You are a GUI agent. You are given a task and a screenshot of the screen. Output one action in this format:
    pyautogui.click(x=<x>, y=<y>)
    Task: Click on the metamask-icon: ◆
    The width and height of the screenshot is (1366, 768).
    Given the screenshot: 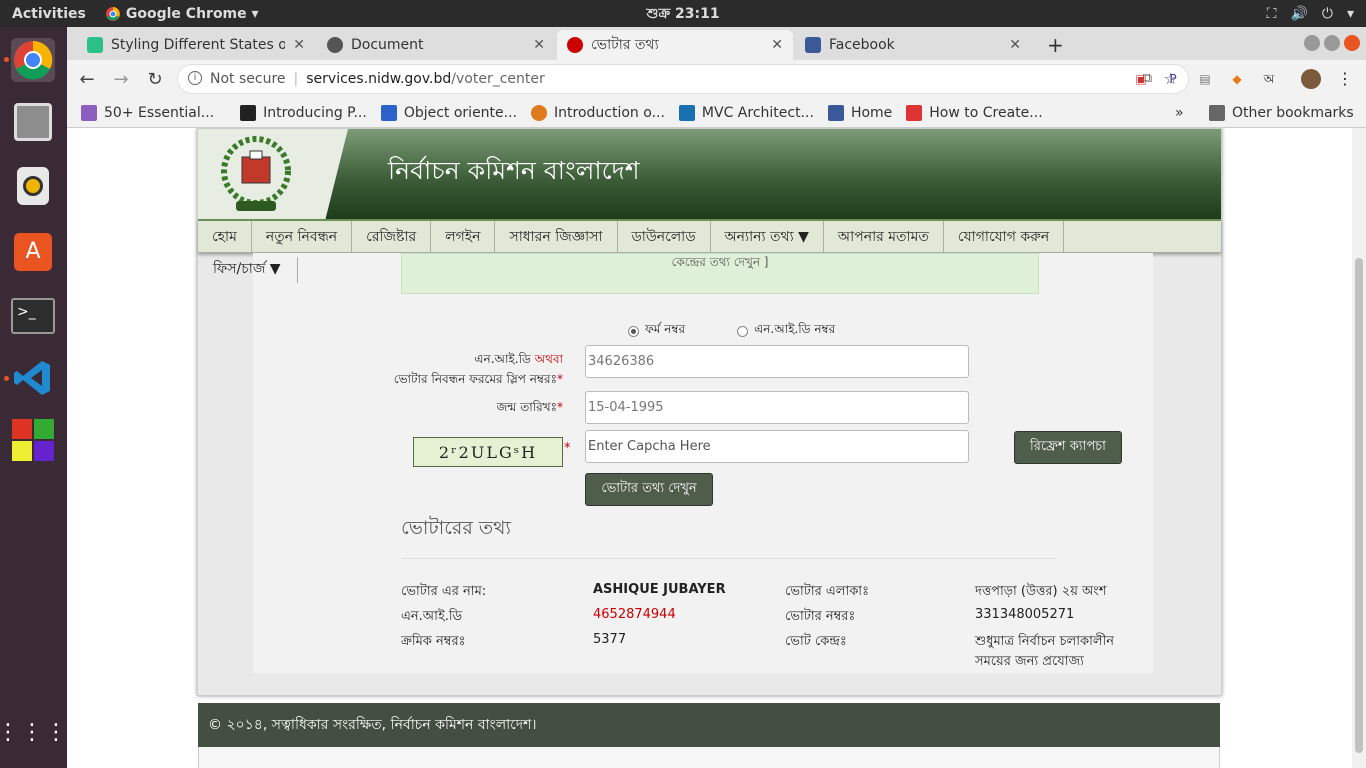 What is the action you would take?
    pyautogui.click(x=1237, y=79)
    